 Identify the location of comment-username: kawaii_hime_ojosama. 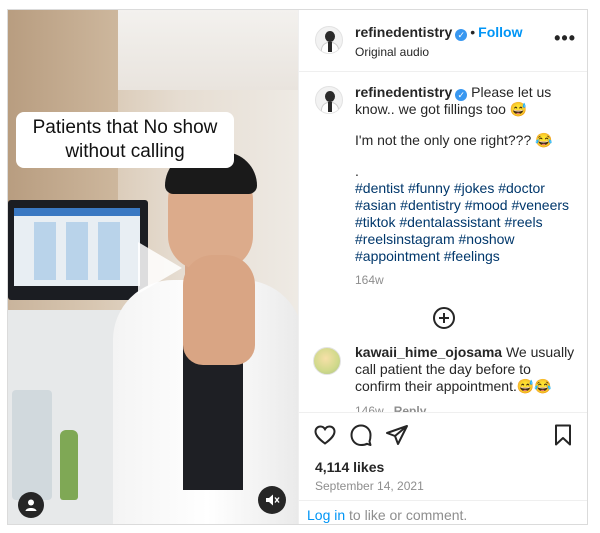
(428, 352).